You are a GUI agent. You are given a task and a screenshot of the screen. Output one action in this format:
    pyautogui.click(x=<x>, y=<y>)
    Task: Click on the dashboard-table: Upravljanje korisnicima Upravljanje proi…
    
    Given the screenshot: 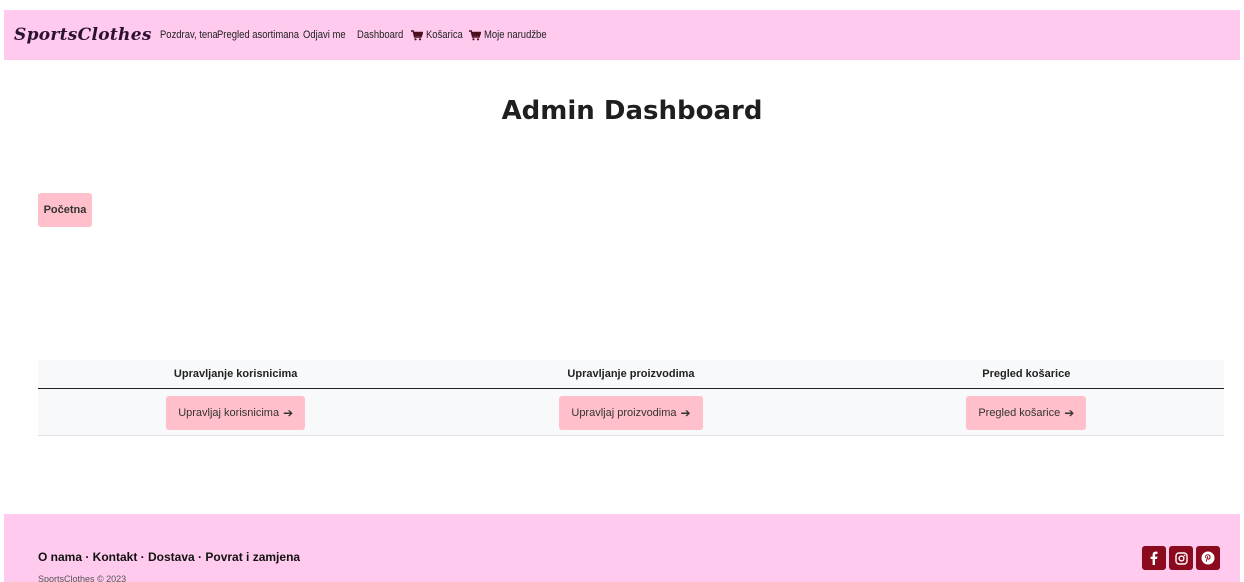 What is the action you would take?
    pyautogui.click(x=631, y=398)
    